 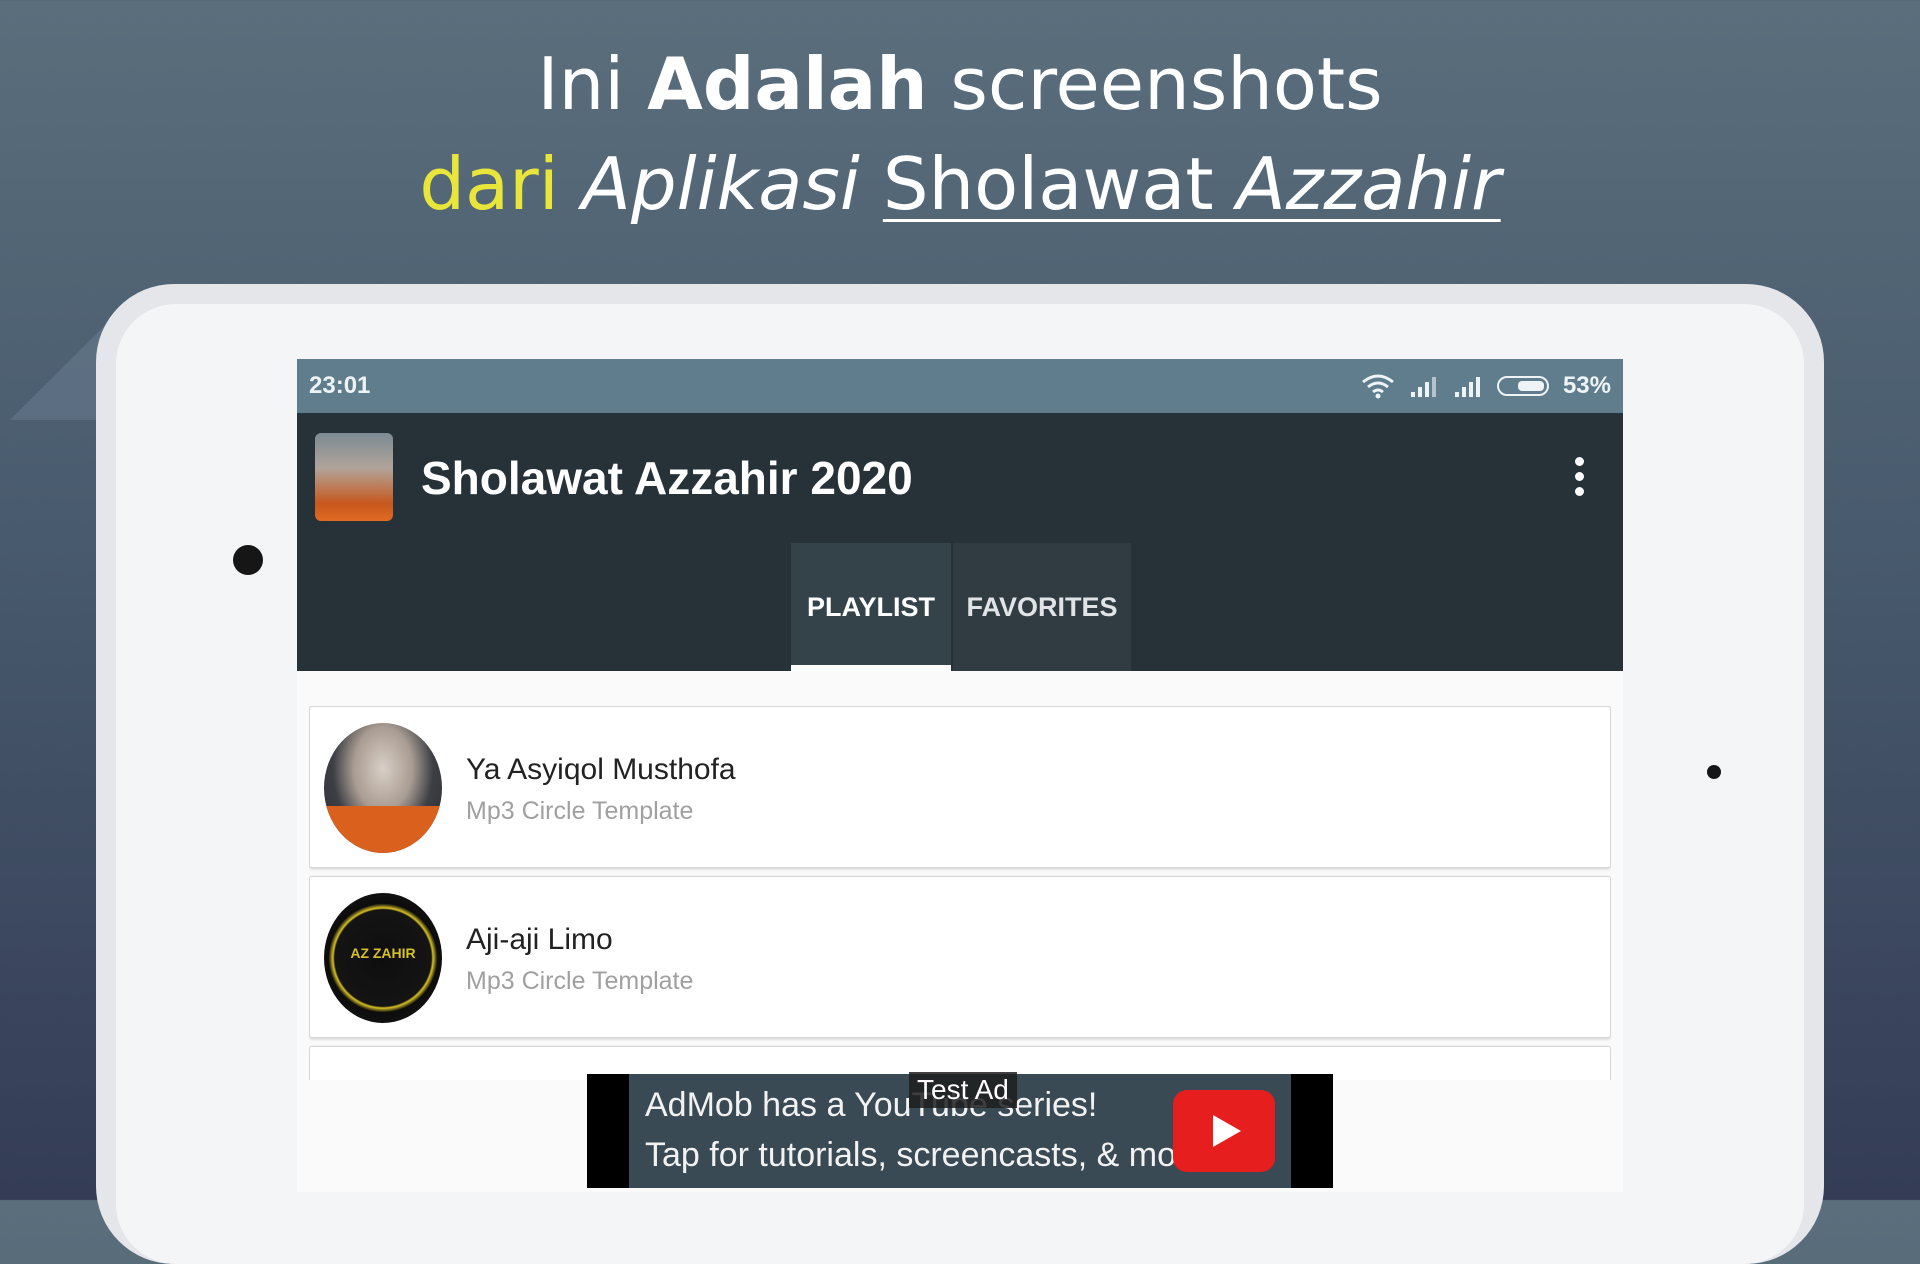 What do you see at coordinates (383, 788) in the screenshot?
I see `track-thumbnail` at bounding box center [383, 788].